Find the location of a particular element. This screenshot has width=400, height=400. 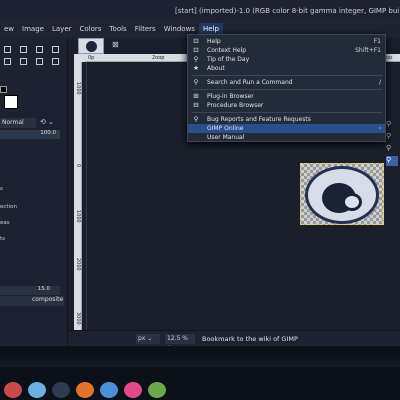

gimp-logo-image is located at coordinates (342, 195).